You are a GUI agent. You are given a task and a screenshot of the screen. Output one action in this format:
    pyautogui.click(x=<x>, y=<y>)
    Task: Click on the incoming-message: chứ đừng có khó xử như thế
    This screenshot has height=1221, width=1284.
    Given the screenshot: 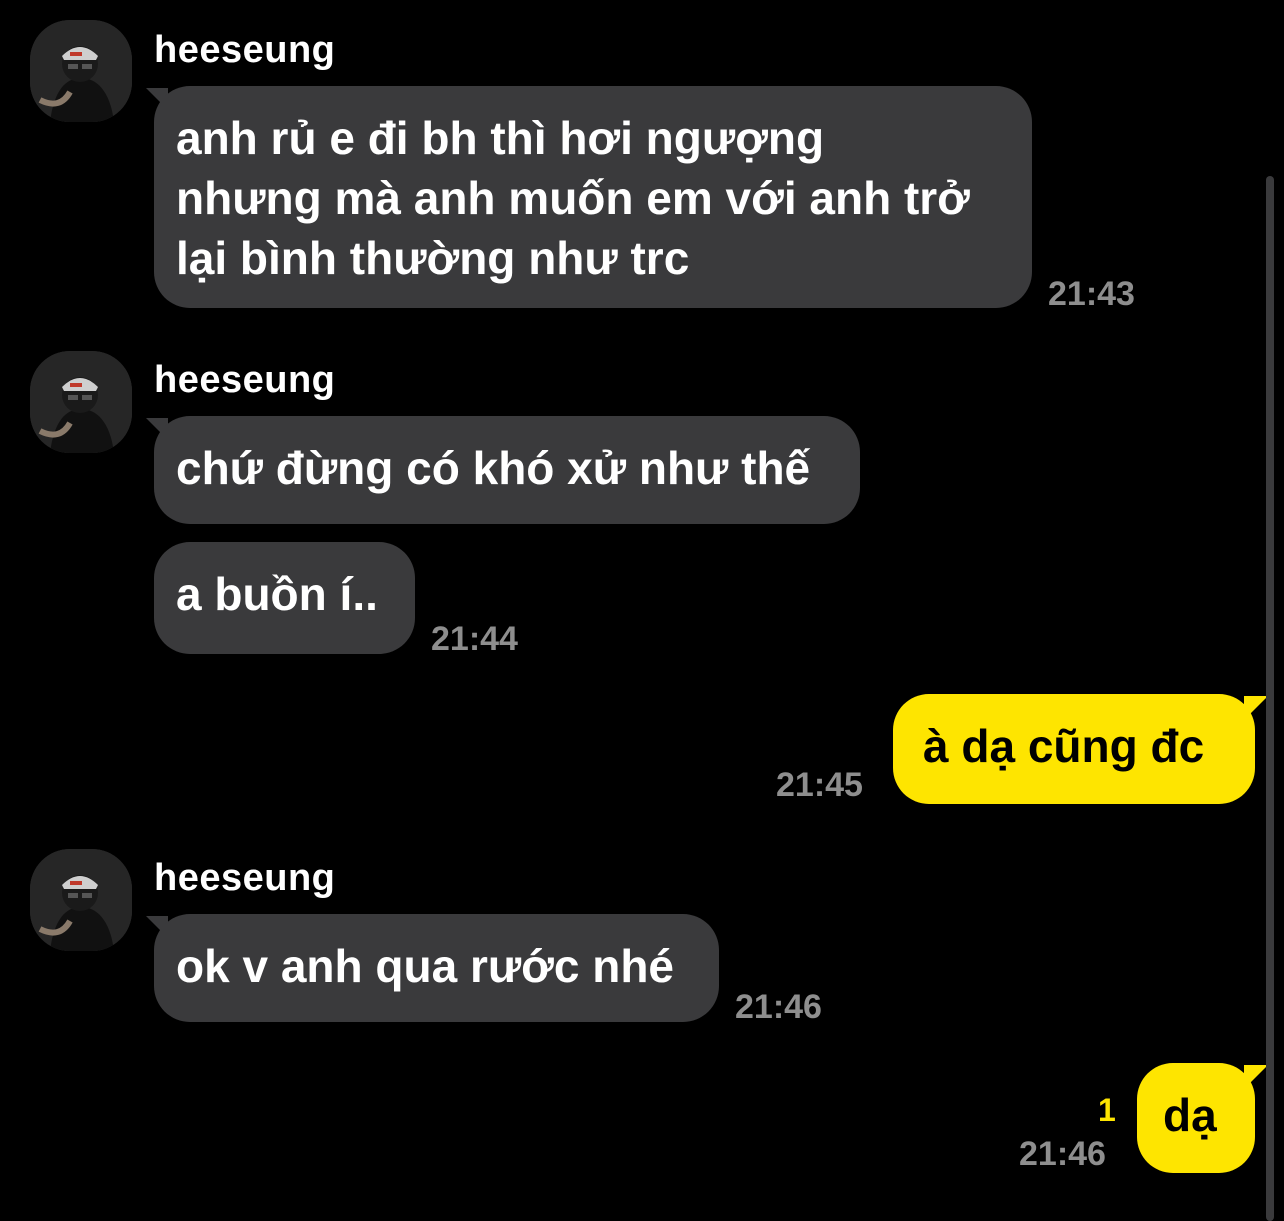 What is the action you would take?
    pyautogui.click(x=507, y=470)
    